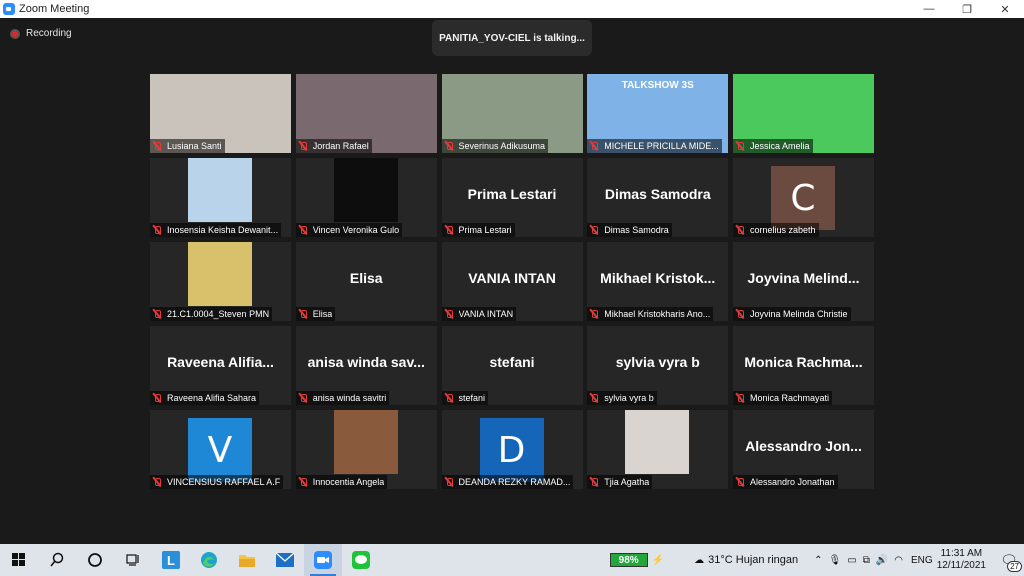 This screenshot has width=1024, height=576. What do you see at coordinates (1009, 560) in the screenshot?
I see `notification-center: 🗨 27` at bounding box center [1009, 560].